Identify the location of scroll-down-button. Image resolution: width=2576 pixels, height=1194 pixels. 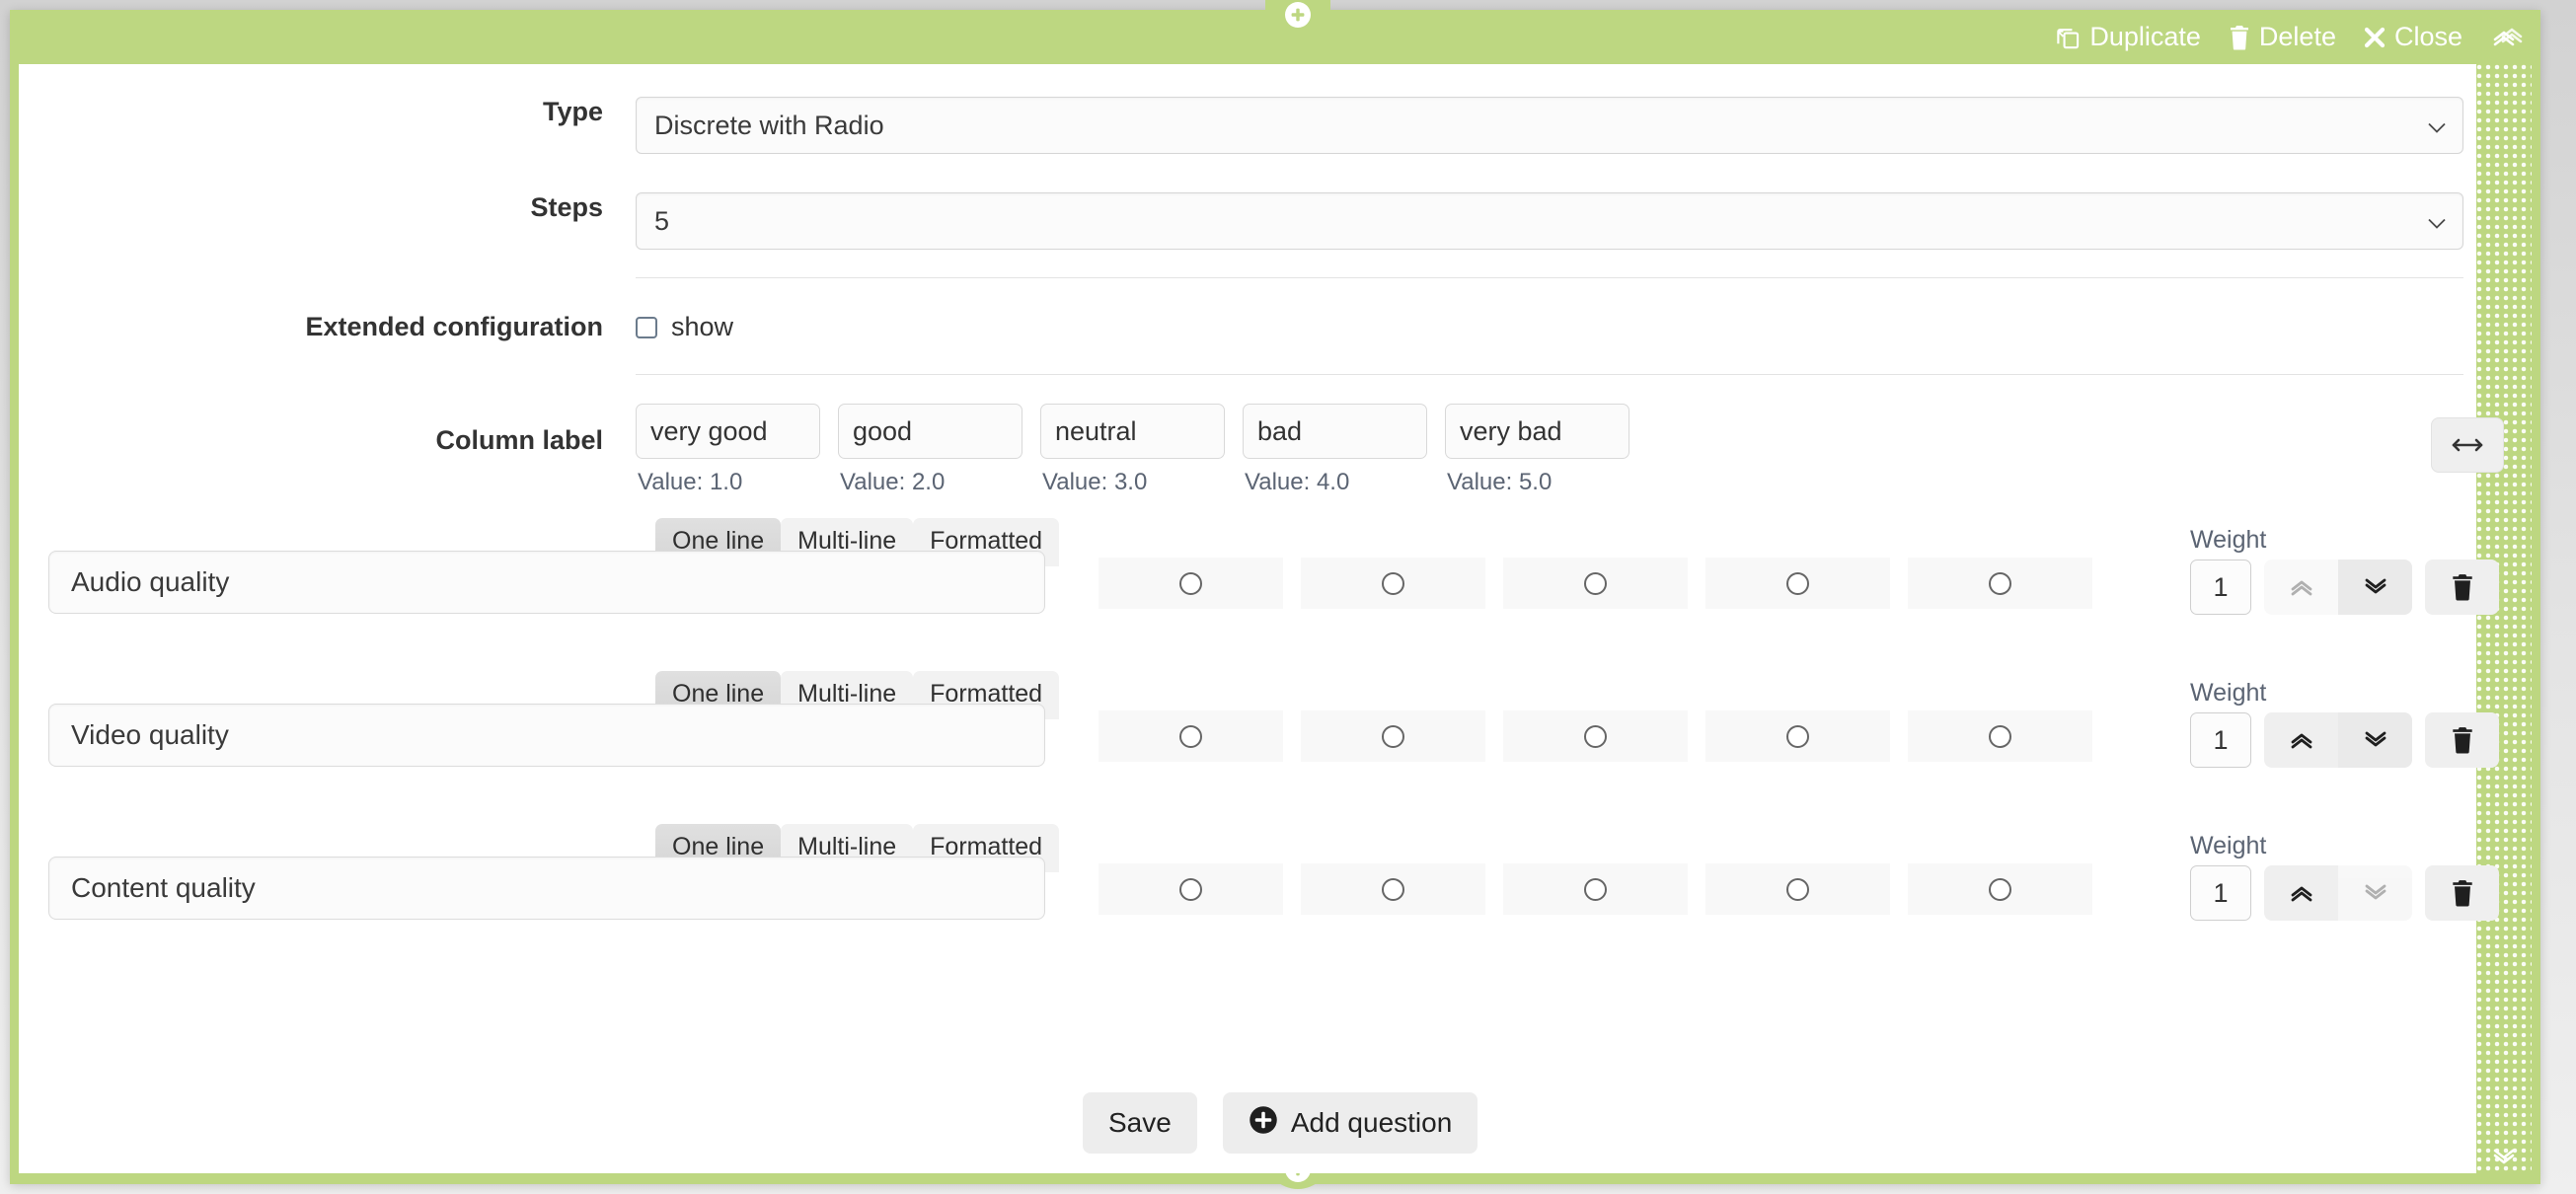
(2504, 1157).